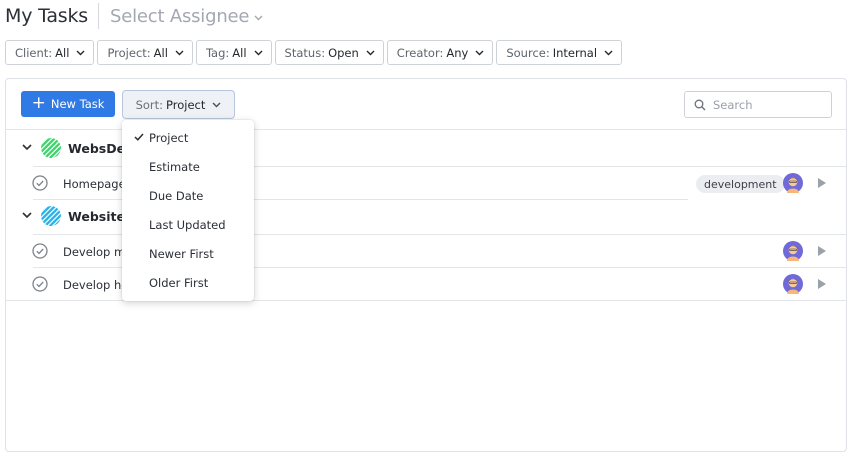 This screenshot has width=850, height=455. What do you see at coordinates (217, 52) in the screenshot?
I see `filter-label: Tag:` at bounding box center [217, 52].